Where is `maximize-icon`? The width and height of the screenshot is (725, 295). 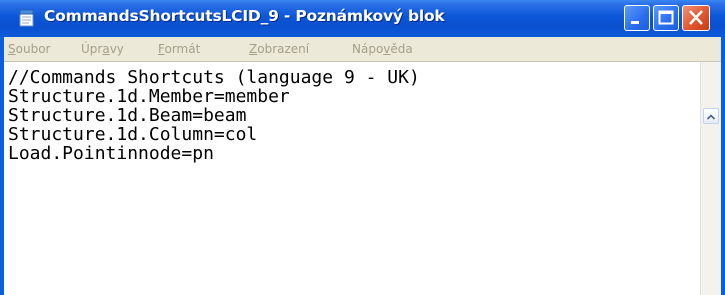
maximize-icon is located at coordinates (666, 17).